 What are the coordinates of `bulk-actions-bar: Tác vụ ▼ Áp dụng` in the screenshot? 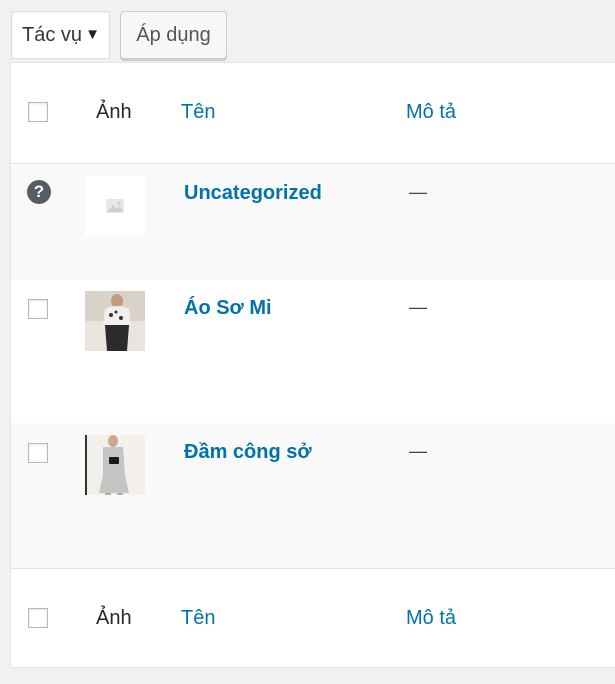 It's located at (119, 35).